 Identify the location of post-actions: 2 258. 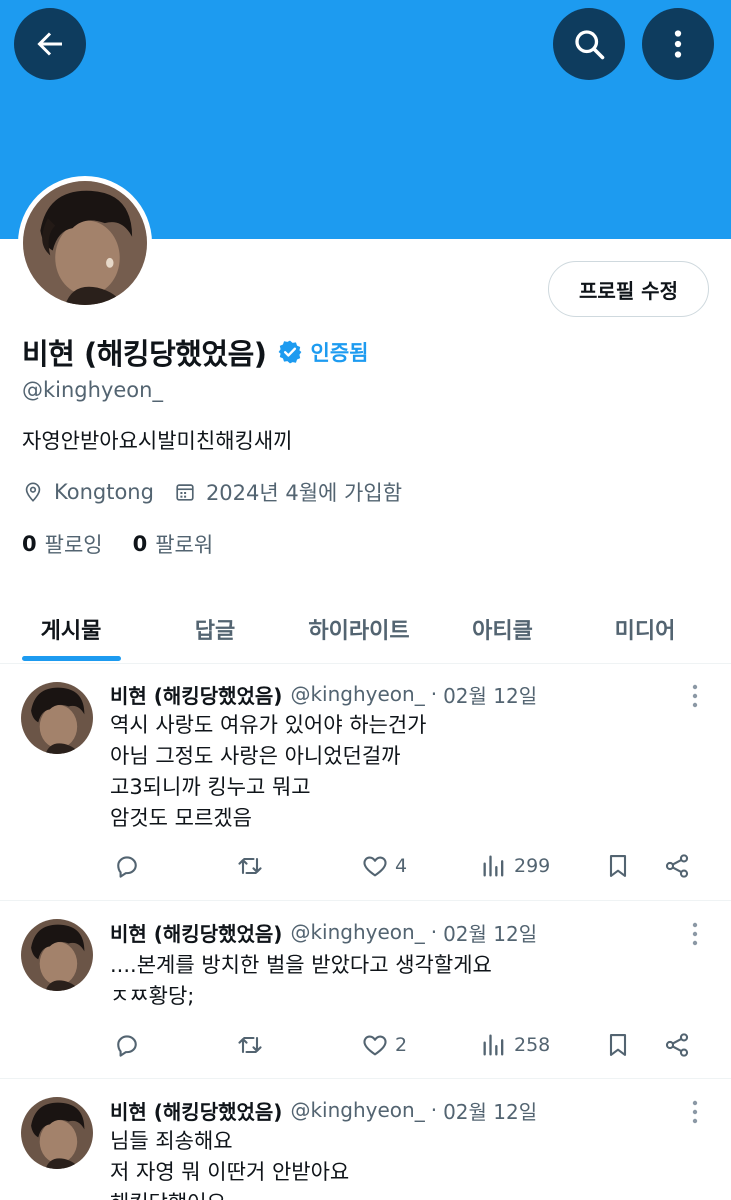
(365, 1045).